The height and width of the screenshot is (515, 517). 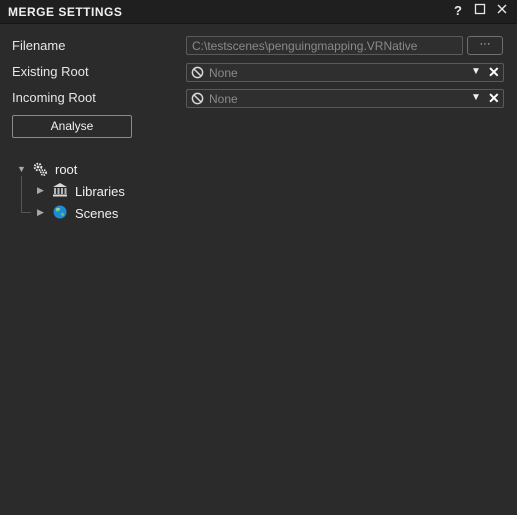 I want to click on help-button: ?, so click(x=458, y=11).